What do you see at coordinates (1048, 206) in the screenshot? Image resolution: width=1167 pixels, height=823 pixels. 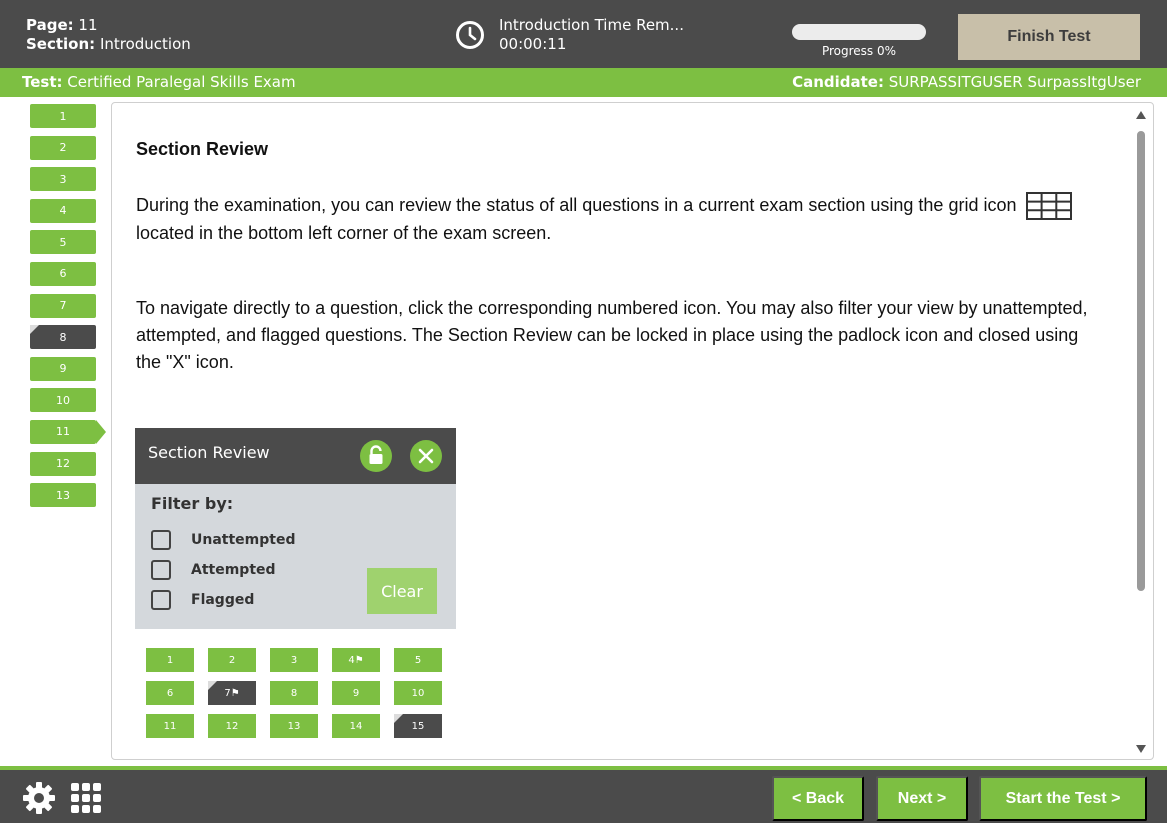 I see `grid-icon` at bounding box center [1048, 206].